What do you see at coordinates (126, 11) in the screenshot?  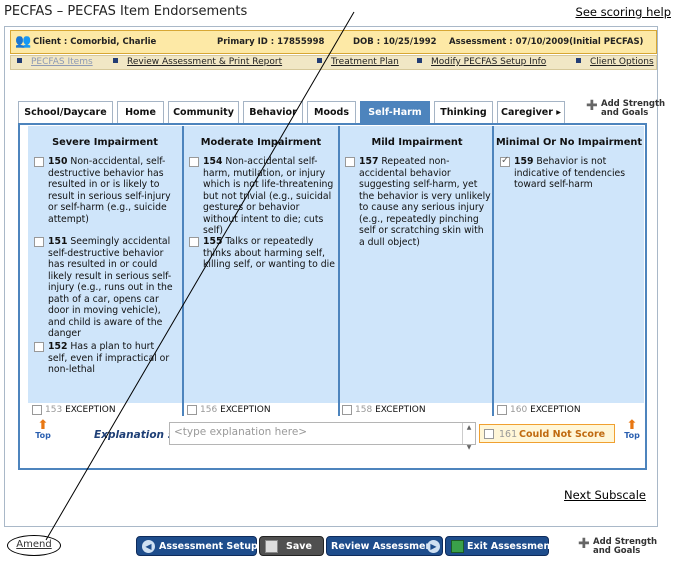 I see `page-title: PECFAS – PECFAS Item Endorsements` at bounding box center [126, 11].